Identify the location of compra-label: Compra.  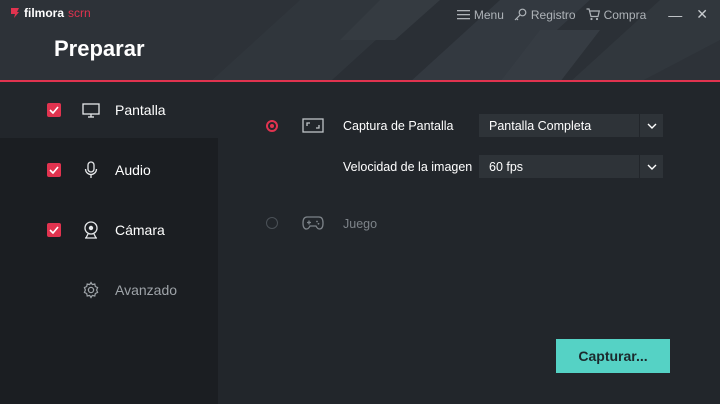
(625, 14).